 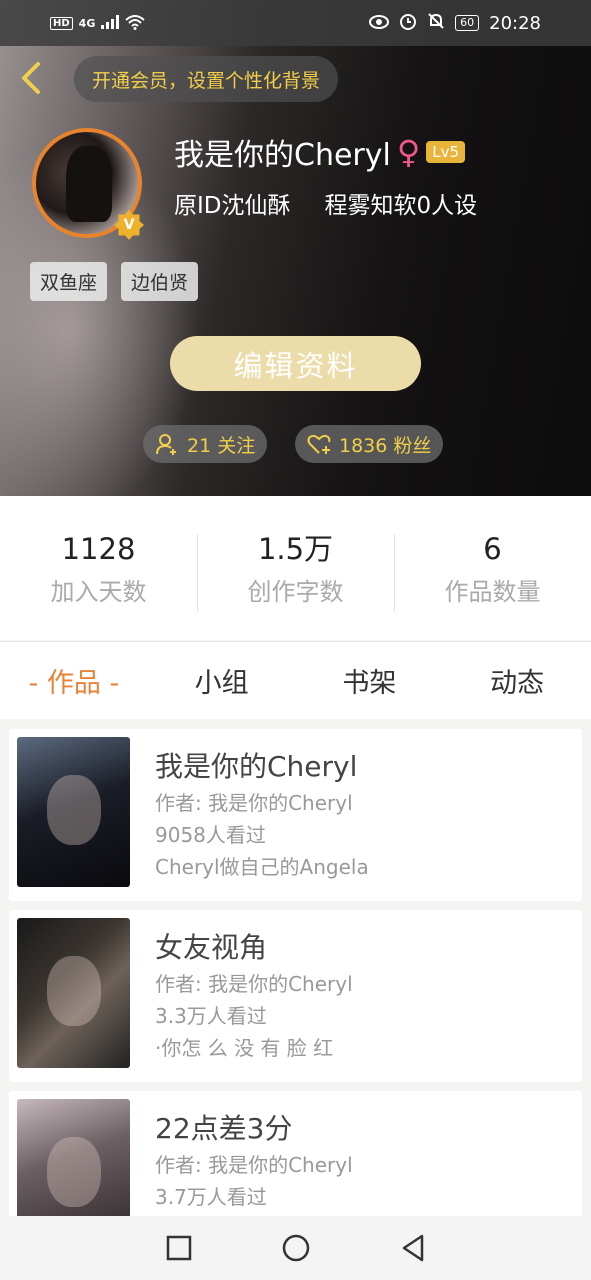 I want to click on stat-value: 6, so click(x=492, y=548).